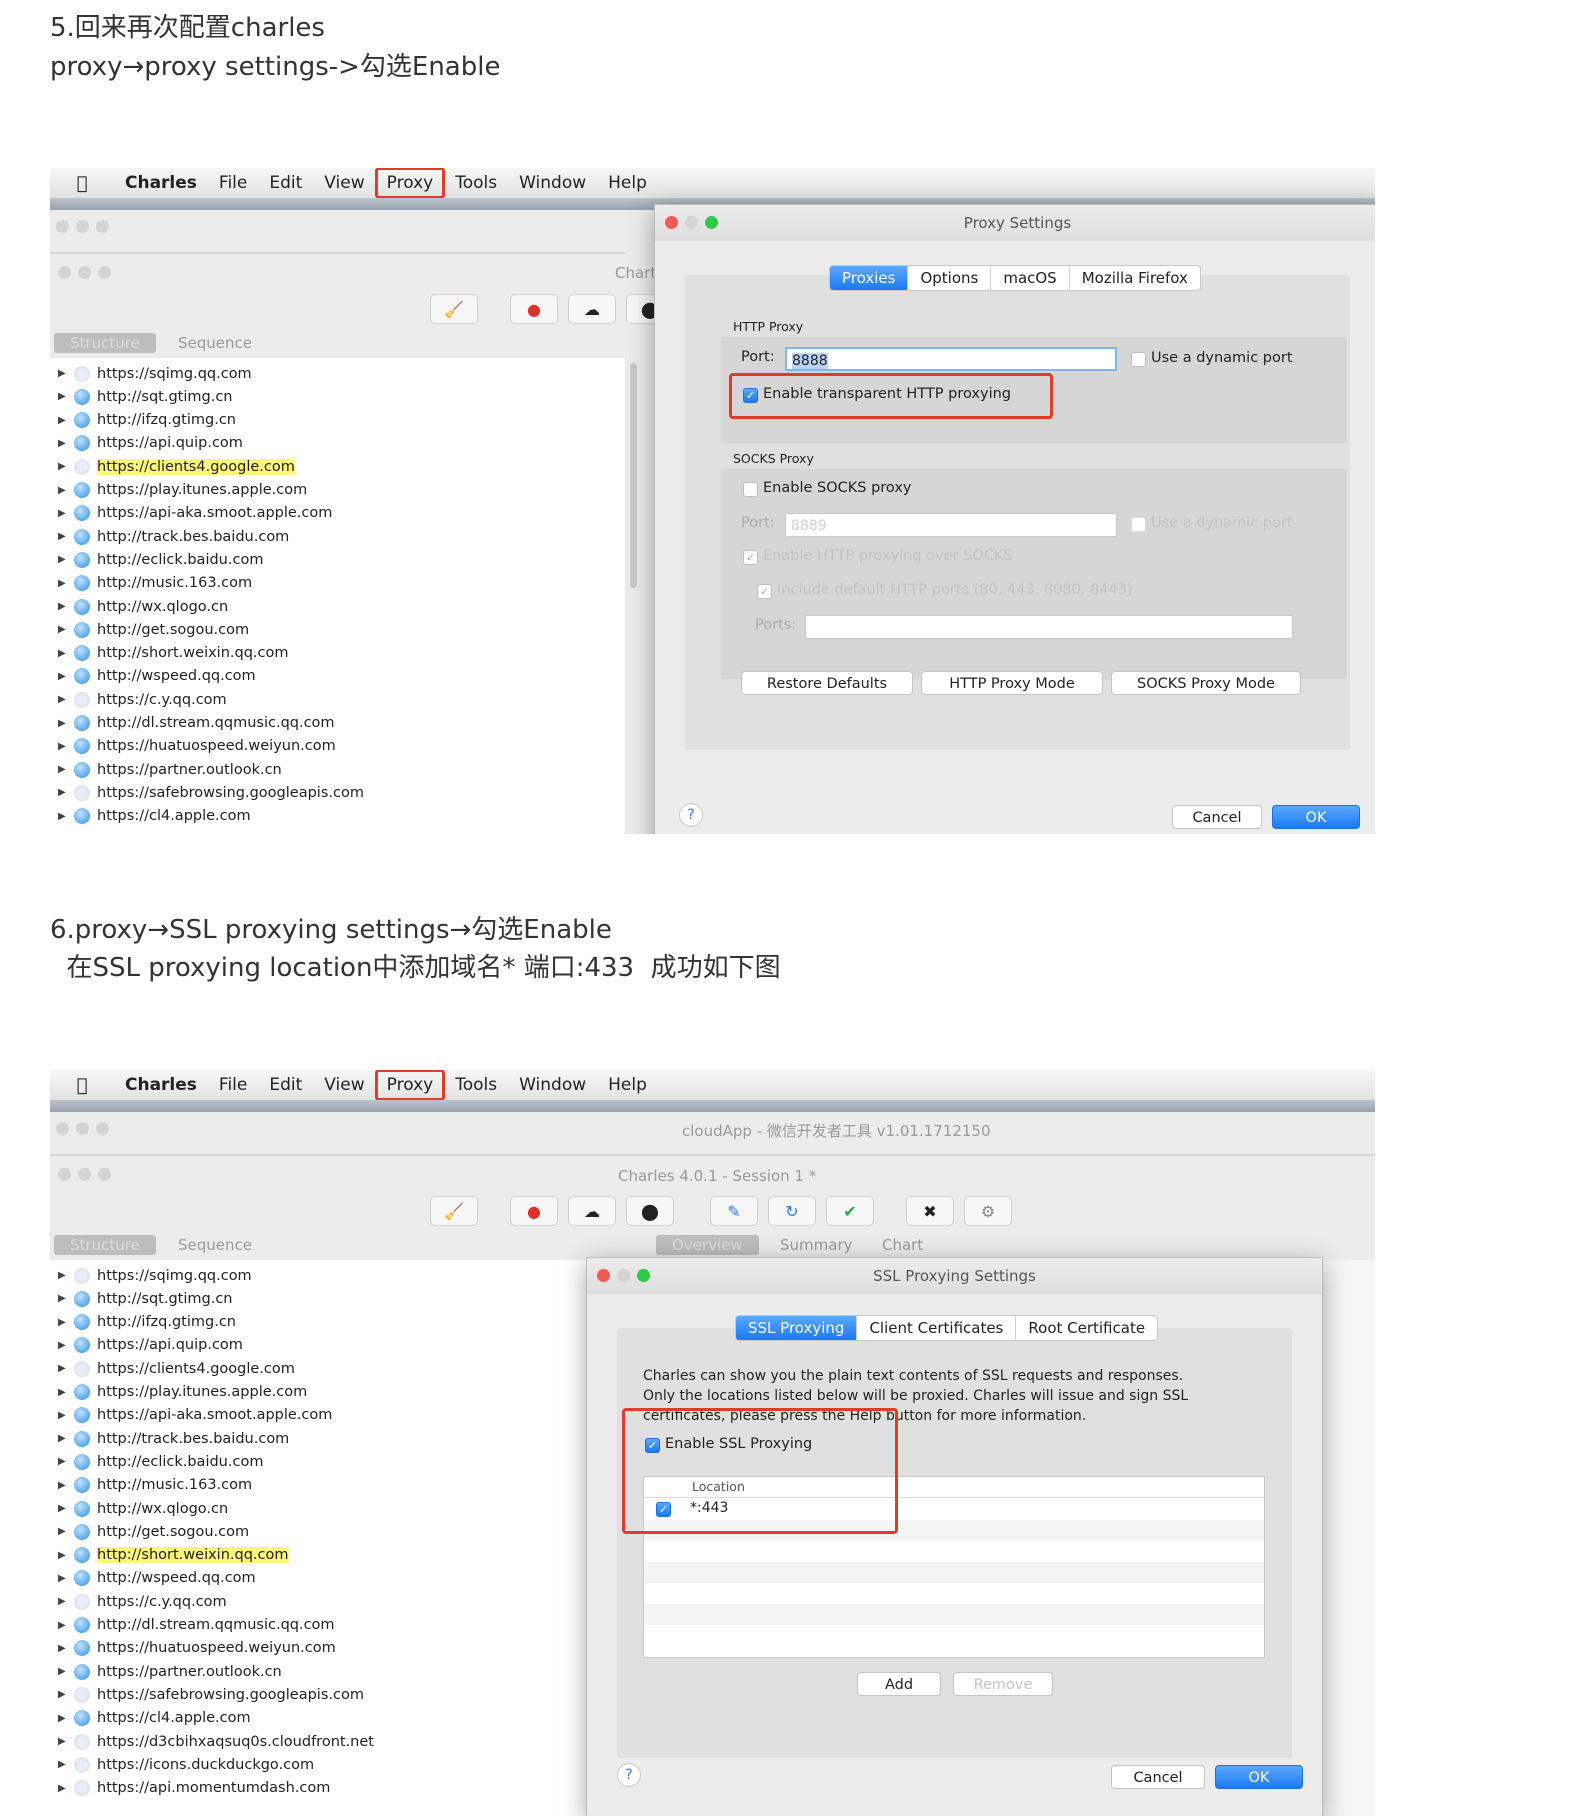 This screenshot has height=1816, width=1584. I want to click on tree-scrollbar, so click(633, 475).